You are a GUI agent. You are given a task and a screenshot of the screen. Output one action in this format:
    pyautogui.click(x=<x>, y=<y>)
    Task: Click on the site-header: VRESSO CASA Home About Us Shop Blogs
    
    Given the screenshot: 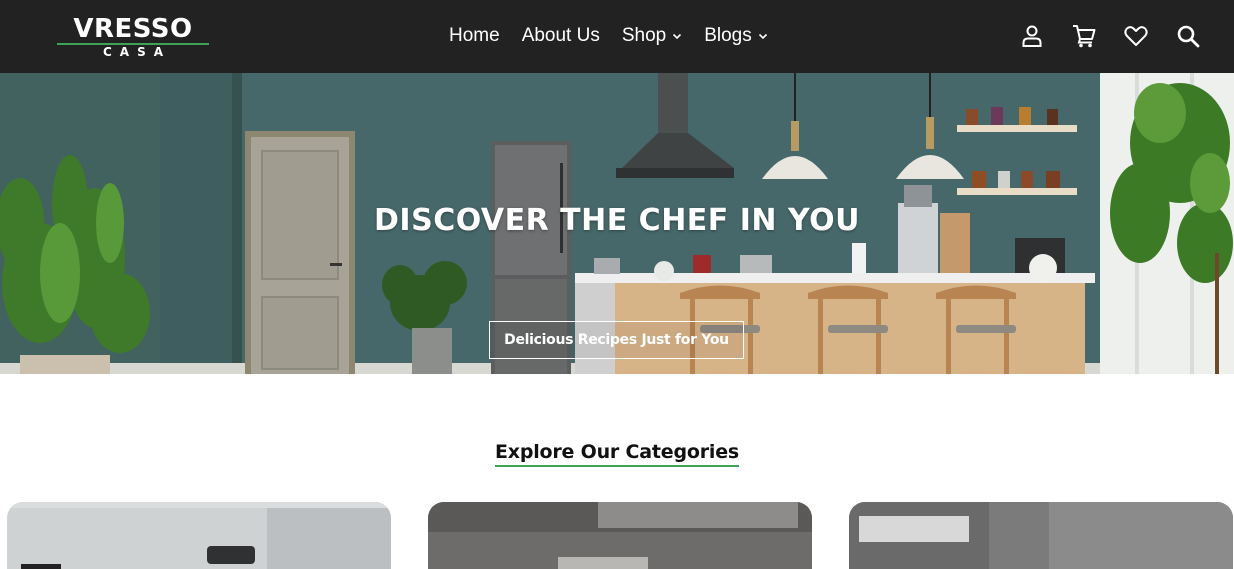 What is the action you would take?
    pyautogui.click(x=617, y=36)
    